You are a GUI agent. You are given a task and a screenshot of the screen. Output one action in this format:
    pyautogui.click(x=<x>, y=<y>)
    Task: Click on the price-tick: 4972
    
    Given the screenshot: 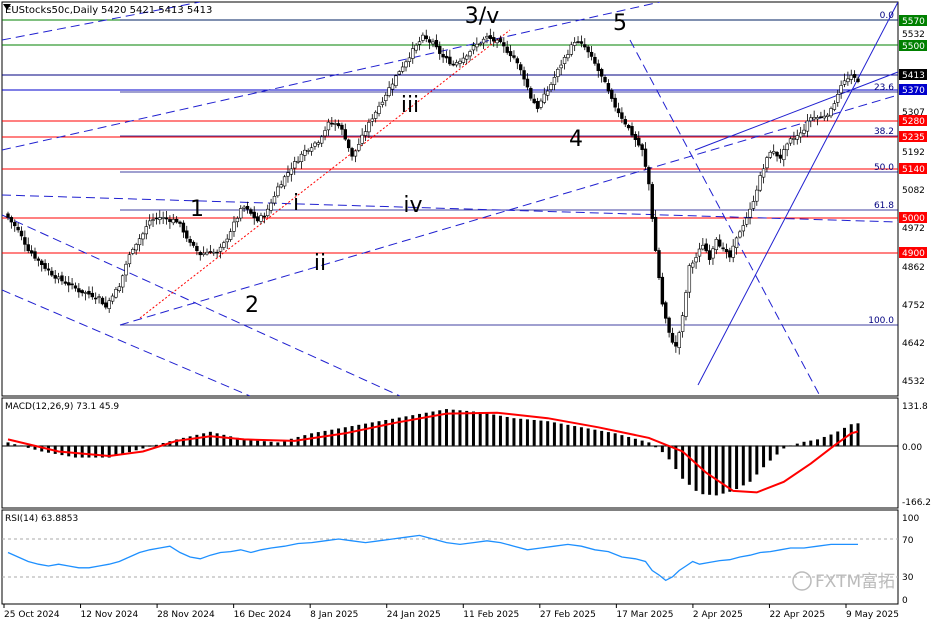 What is the action you would take?
    pyautogui.click(x=913, y=229)
    